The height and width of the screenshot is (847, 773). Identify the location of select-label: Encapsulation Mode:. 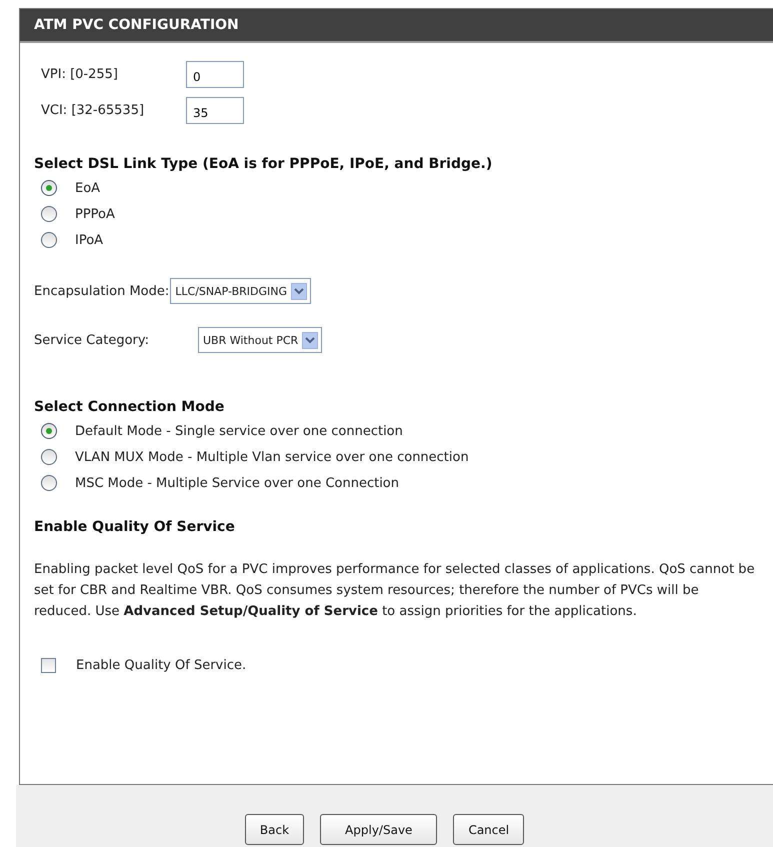
(102, 291).